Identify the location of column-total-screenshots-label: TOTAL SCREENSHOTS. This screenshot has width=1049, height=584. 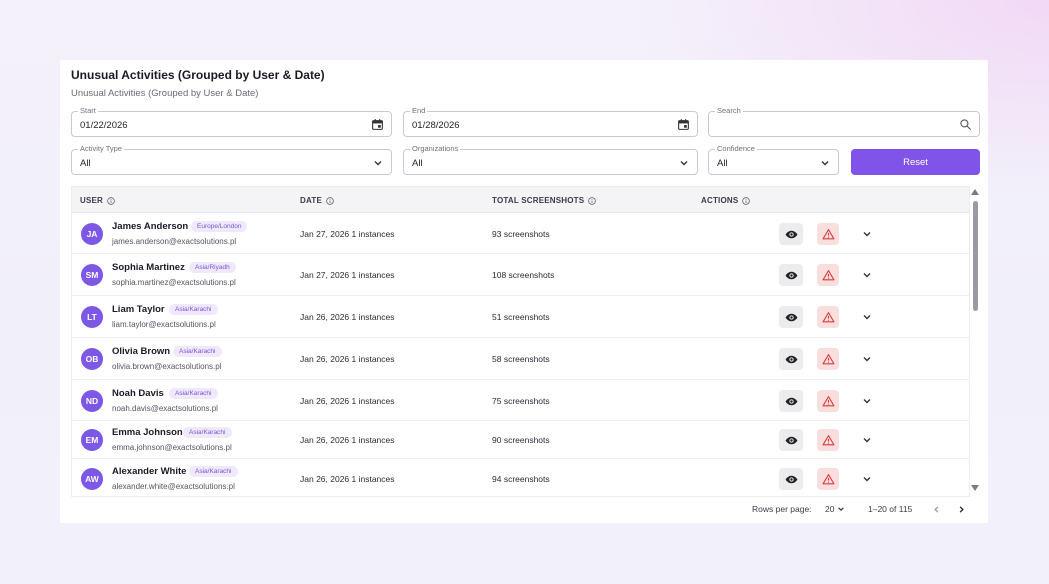
(538, 200).